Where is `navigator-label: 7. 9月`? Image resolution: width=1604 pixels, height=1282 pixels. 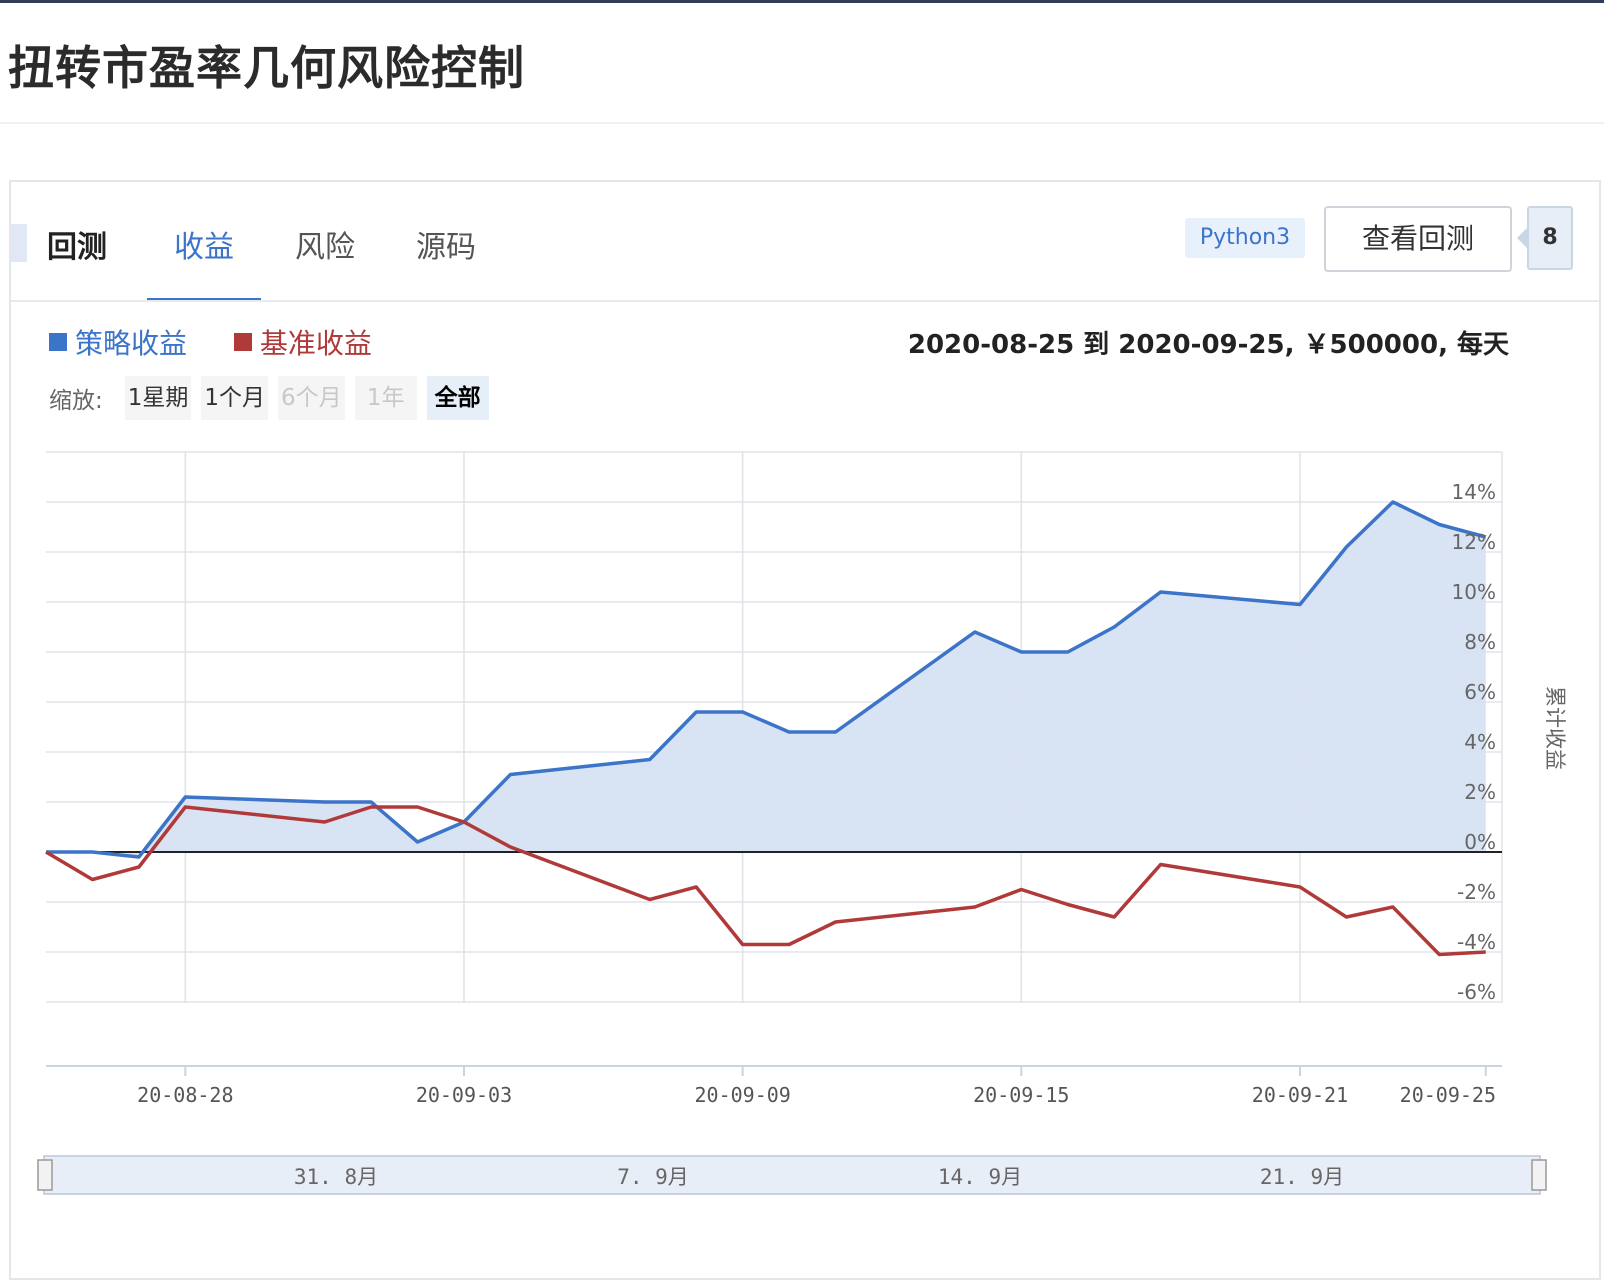 navigator-label: 7. 9月 is located at coordinates (653, 1177).